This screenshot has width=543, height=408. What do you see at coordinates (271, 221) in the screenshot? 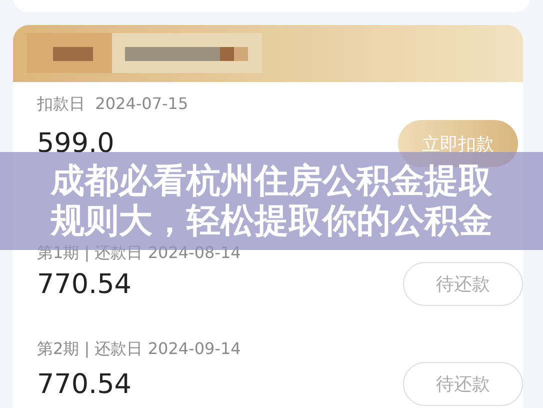
I see `caption-line: 规则大，轻松提取你的公积金` at bounding box center [271, 221].